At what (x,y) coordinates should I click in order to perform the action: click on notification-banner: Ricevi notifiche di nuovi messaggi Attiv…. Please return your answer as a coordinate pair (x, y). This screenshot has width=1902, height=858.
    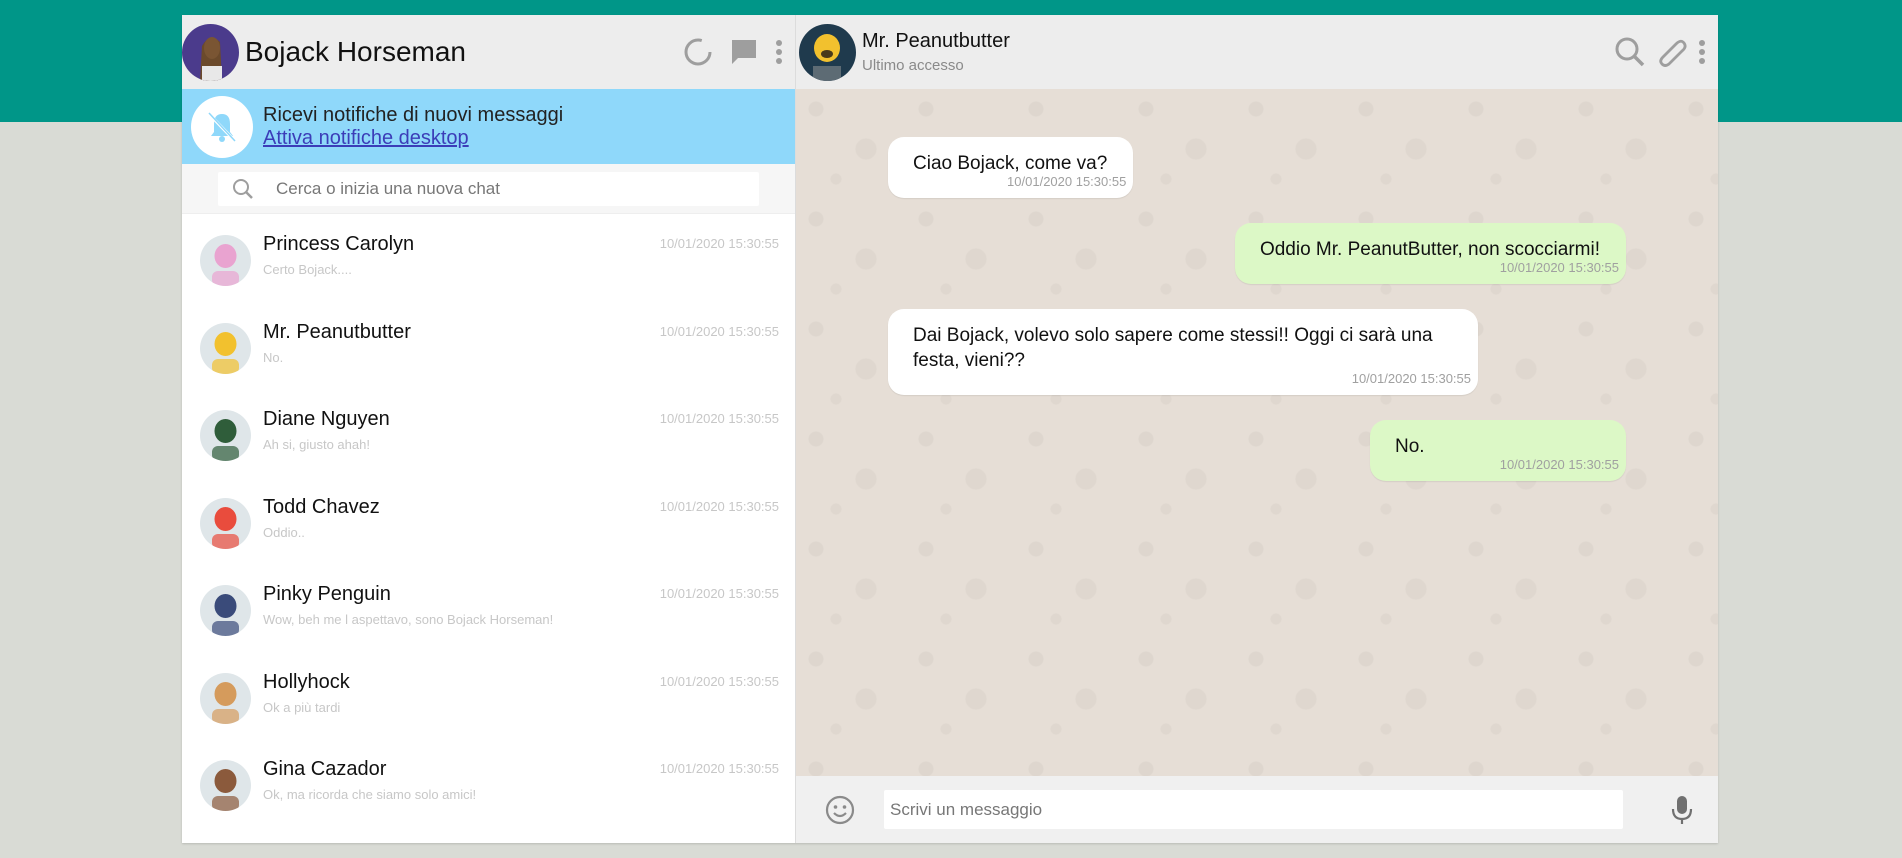
    Looking at the image, I should click on (488, 126).